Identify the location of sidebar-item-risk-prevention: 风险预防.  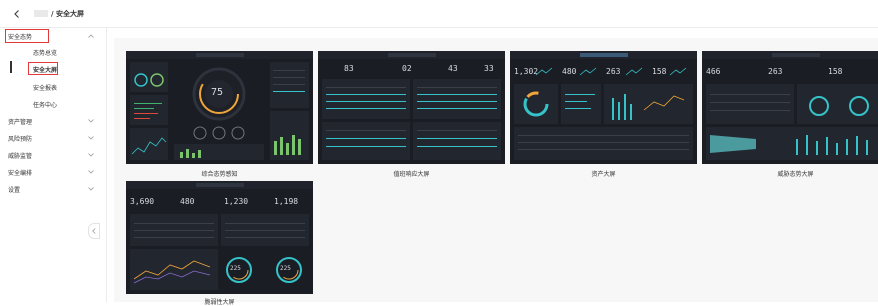
(53, 138).